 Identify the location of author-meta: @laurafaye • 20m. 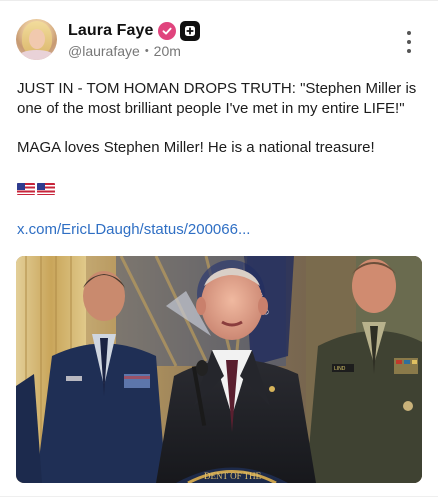
(124, 51).